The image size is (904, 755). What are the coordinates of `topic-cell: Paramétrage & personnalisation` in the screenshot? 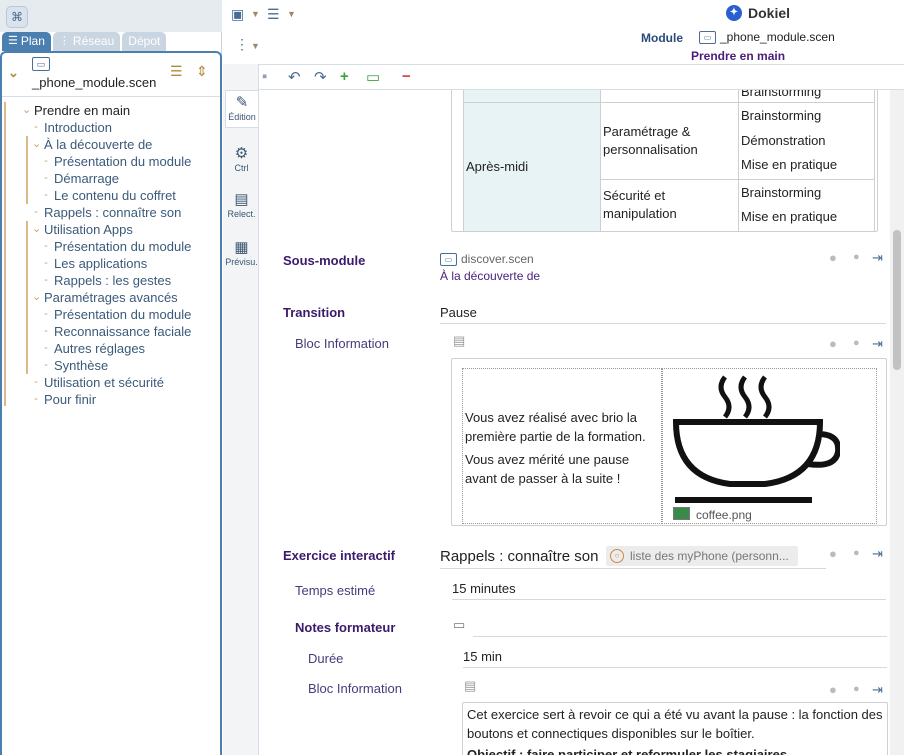 It's located at (669, 141).